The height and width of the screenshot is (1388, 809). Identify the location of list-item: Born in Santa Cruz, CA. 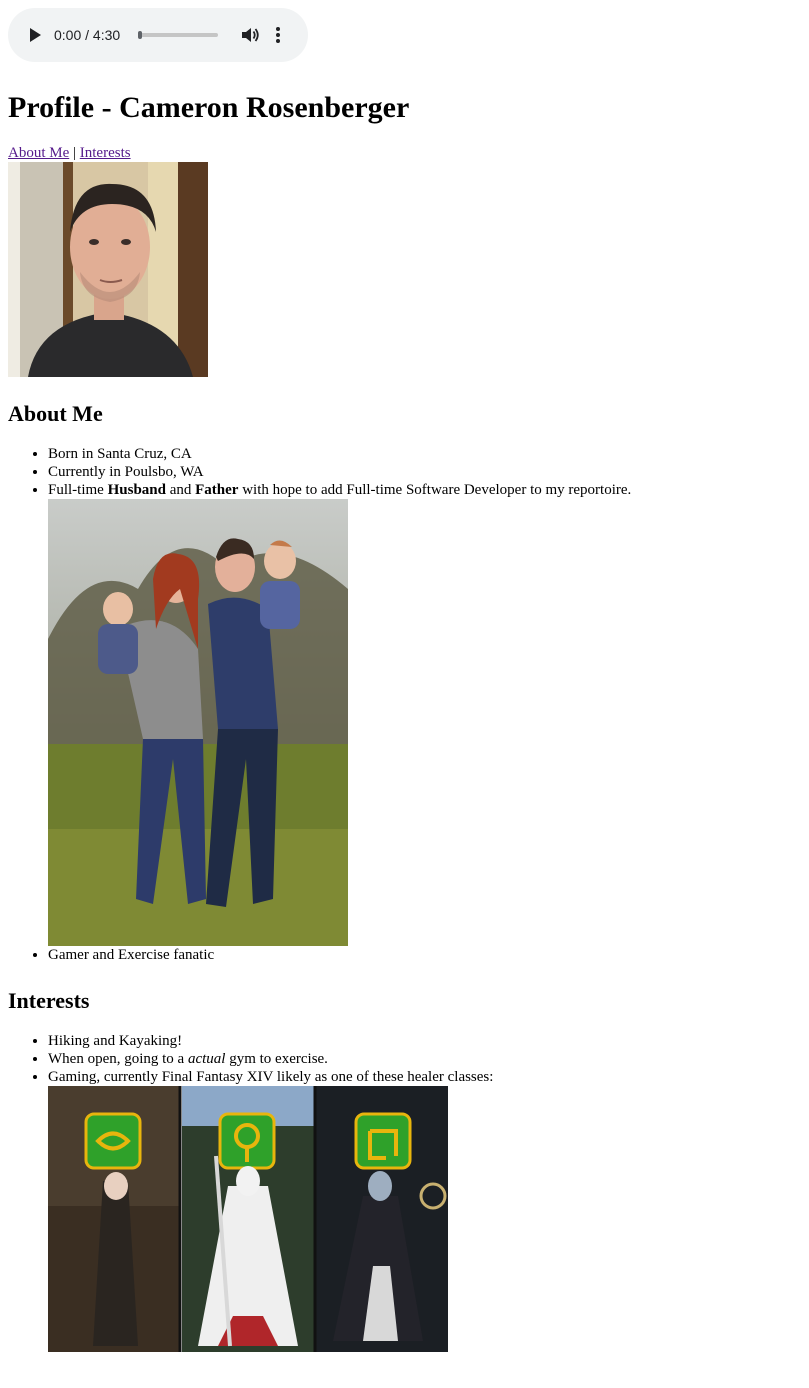
(424, 454).